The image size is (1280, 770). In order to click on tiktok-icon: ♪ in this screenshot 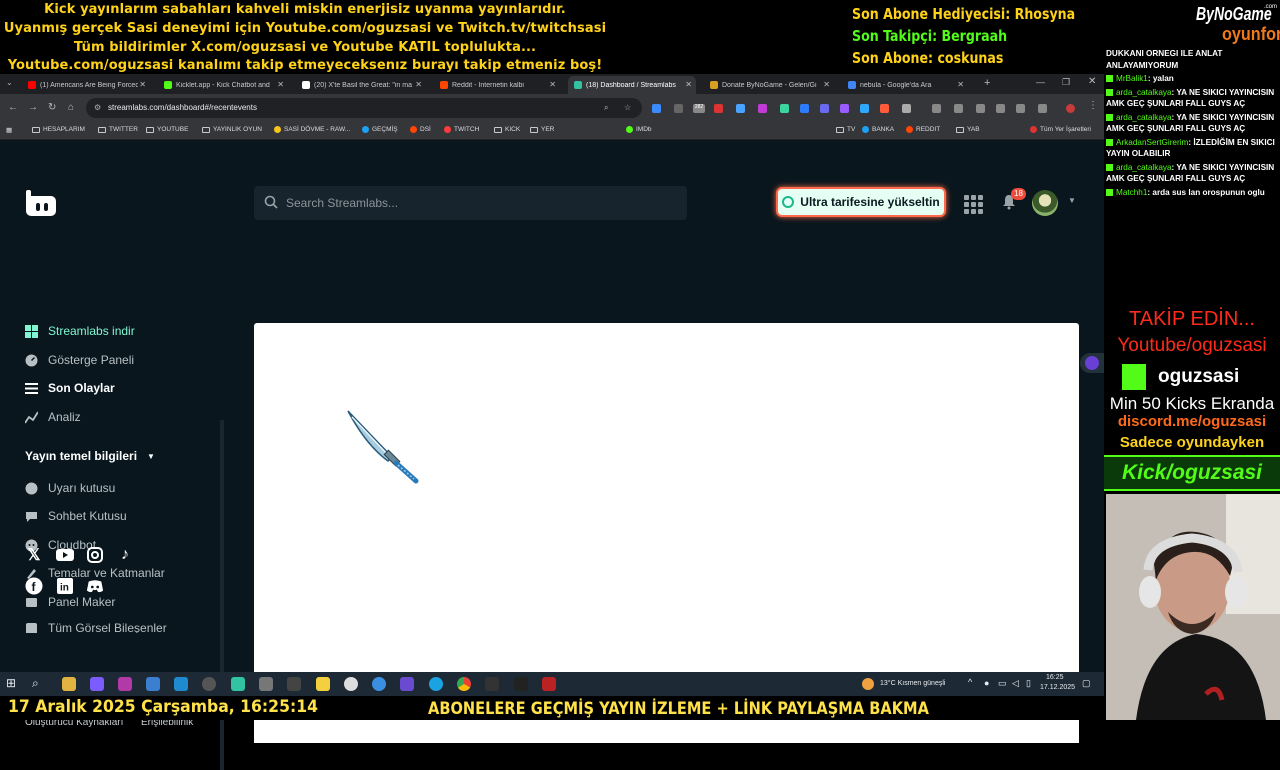, I will do `click(125, 555)`.